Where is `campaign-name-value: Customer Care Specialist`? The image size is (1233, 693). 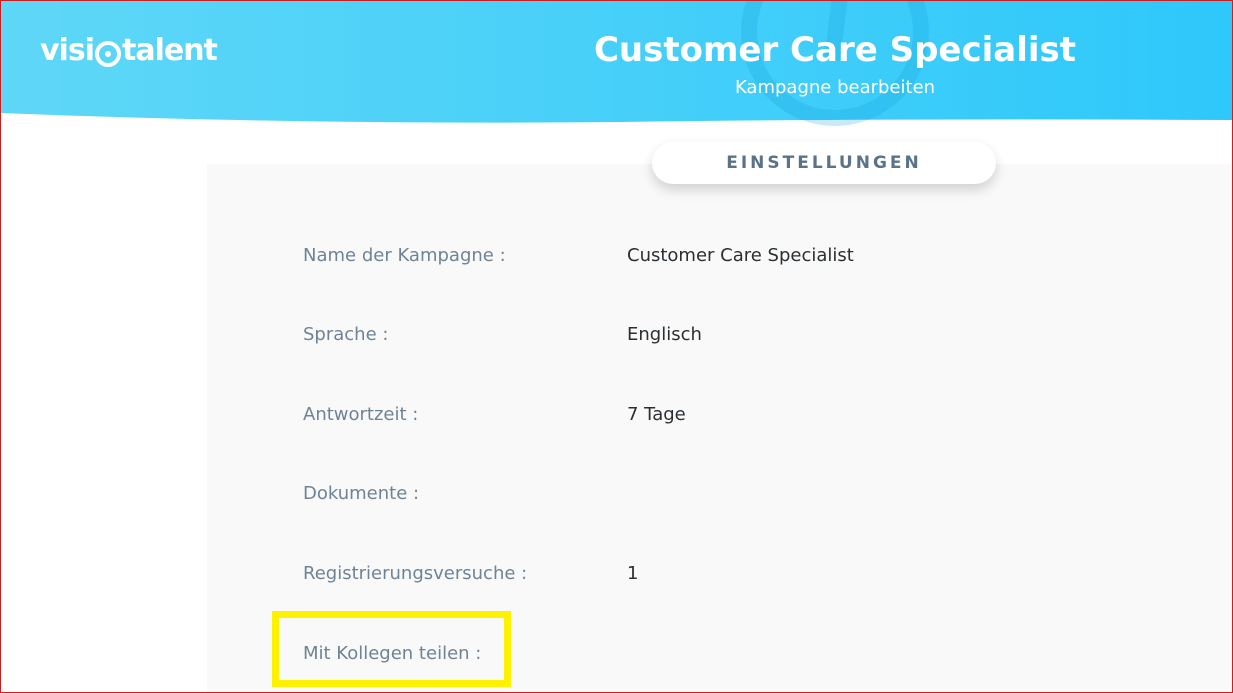 campaign-name-value: Customer Care Specialist is located at coordinates (740, 255).